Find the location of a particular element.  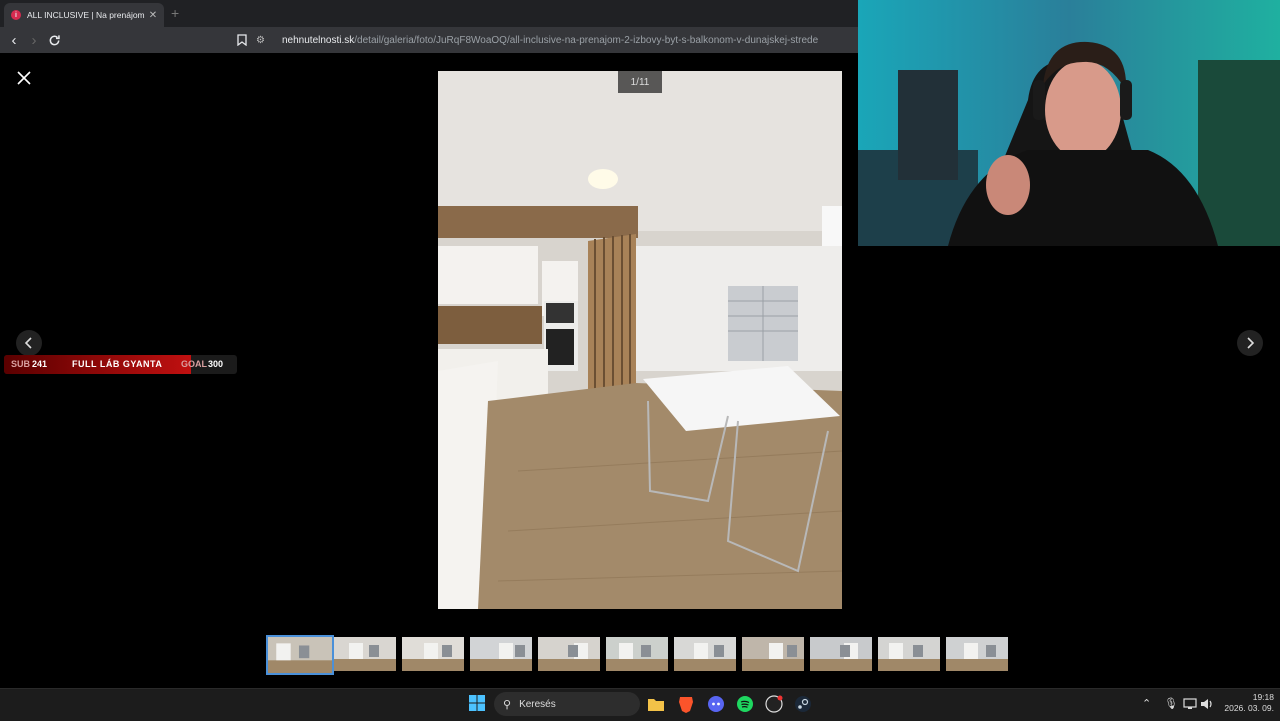

system-clock: 19:18 2026. 03. 09. is located at coordinates (1243, 703).